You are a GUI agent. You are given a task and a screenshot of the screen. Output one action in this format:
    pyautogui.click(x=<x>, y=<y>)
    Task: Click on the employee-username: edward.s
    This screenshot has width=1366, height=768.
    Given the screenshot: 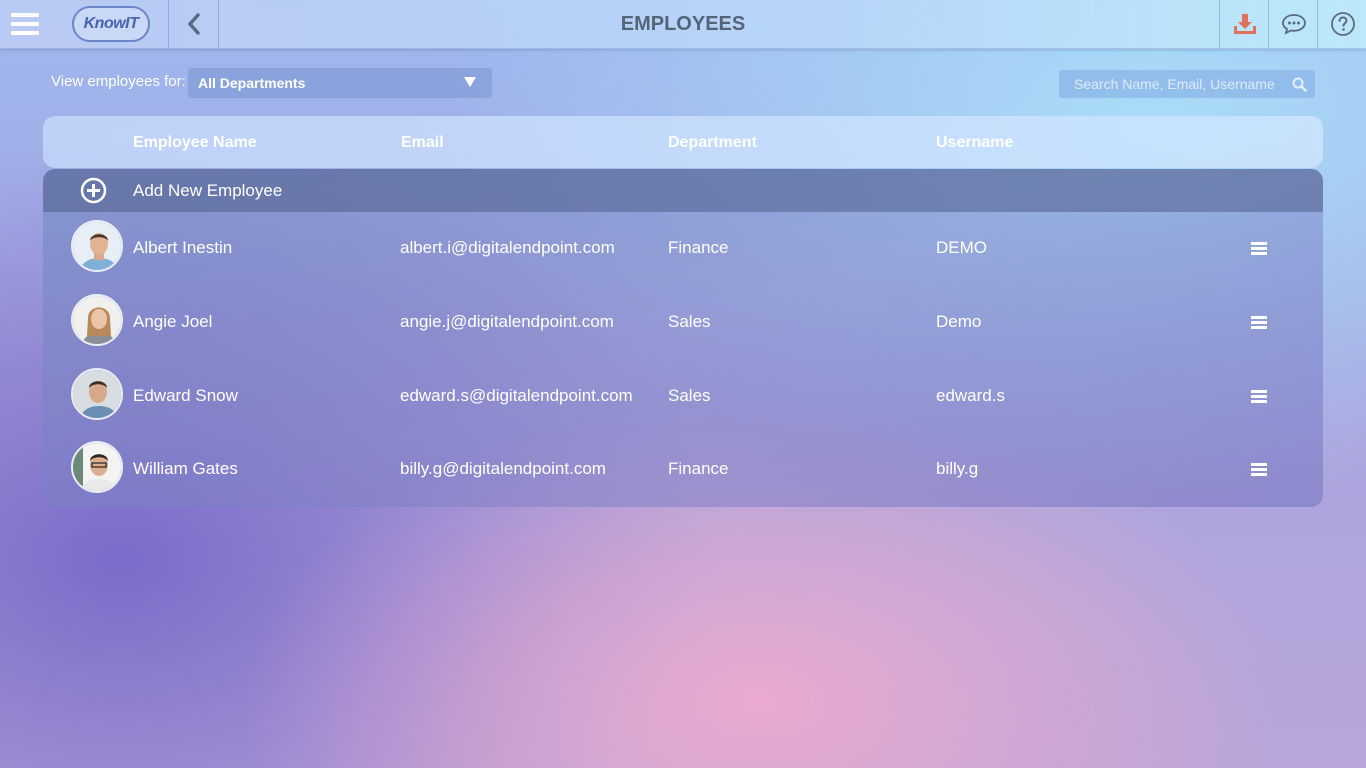 What is the action you would take?
    pyautogui.click(x=970, y=395)
    